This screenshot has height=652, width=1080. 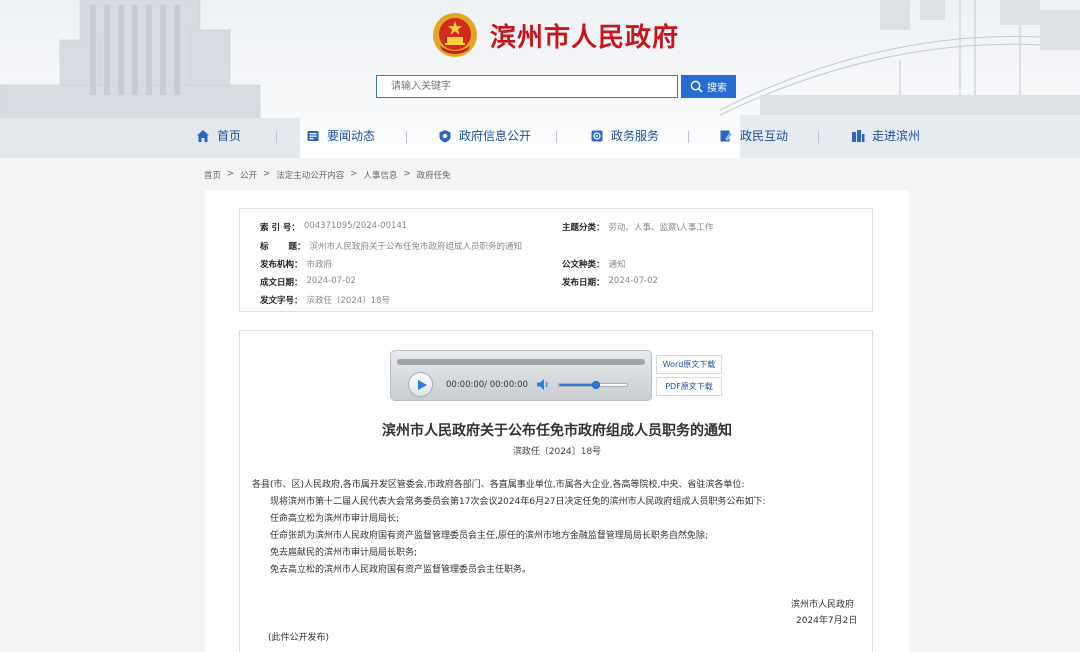 I want to click on breadcrumb-statutory: 法定主动公开内容, so click(x=310, y=175).